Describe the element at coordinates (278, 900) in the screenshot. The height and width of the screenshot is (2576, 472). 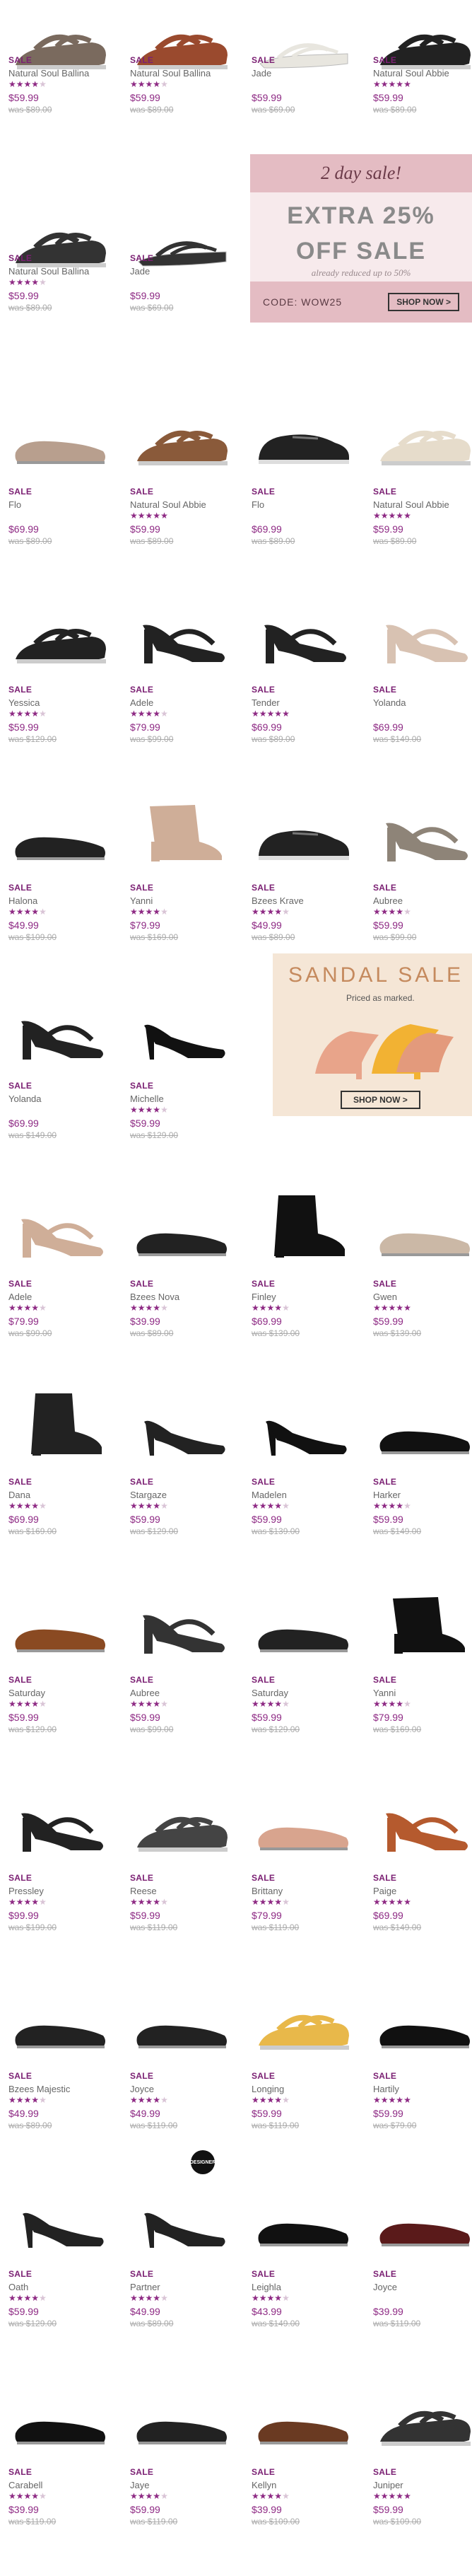
I see `product-name: Bzees Krave` at that location.